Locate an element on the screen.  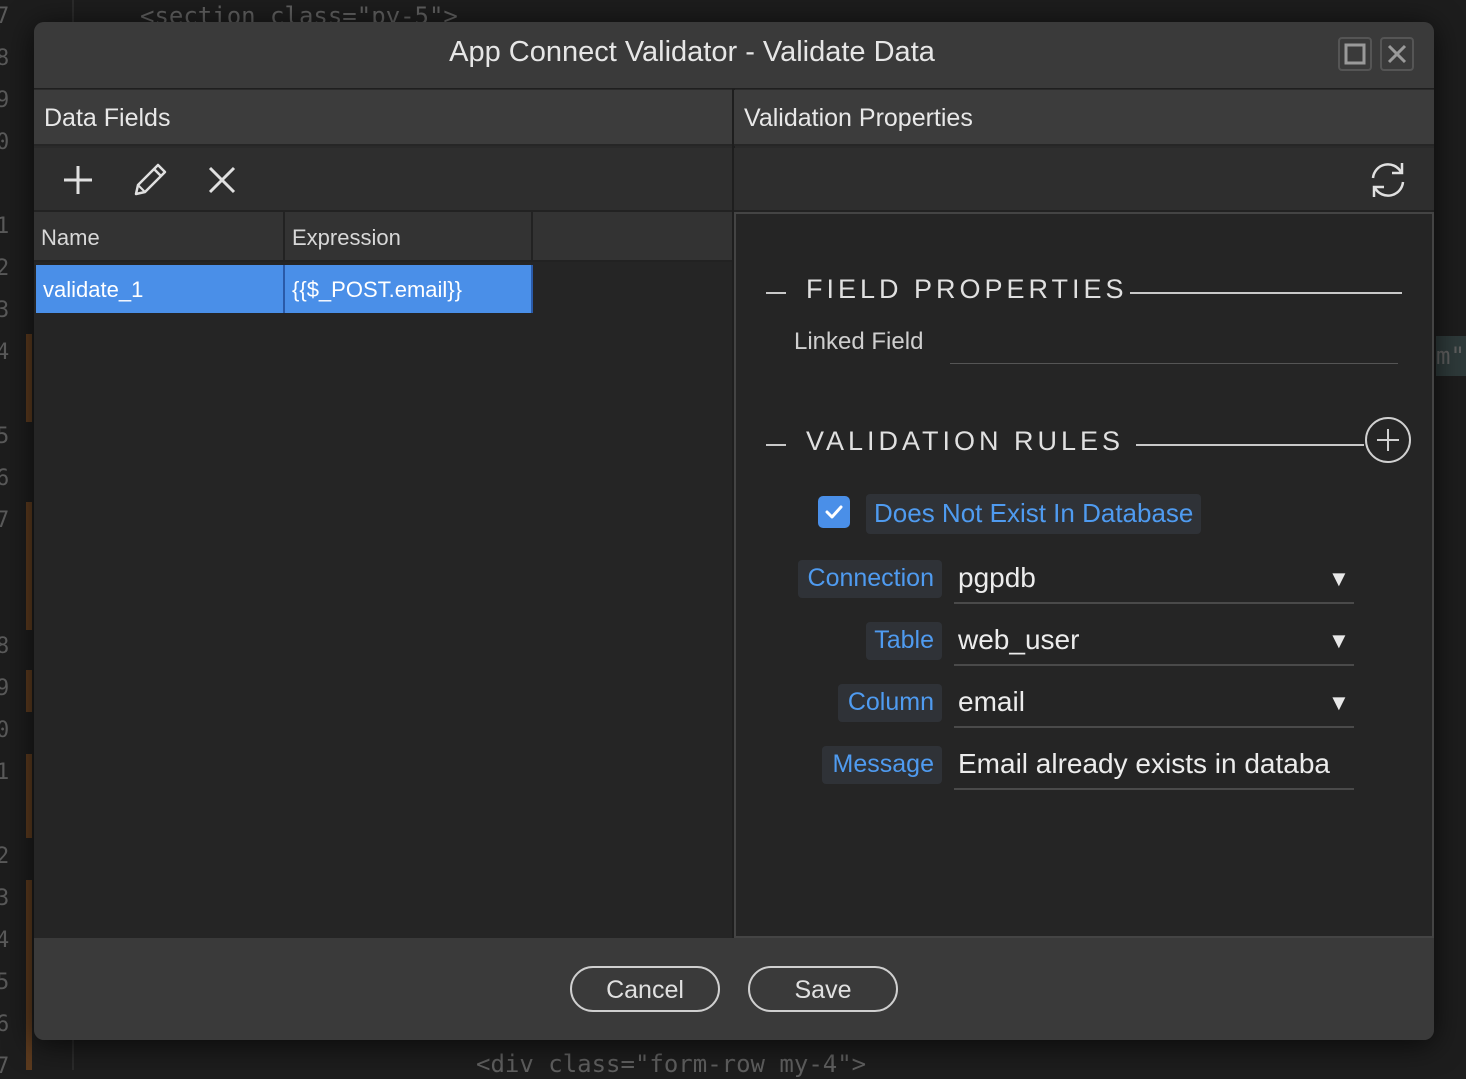
delete-x-icon is located at coordinates (222, 180).